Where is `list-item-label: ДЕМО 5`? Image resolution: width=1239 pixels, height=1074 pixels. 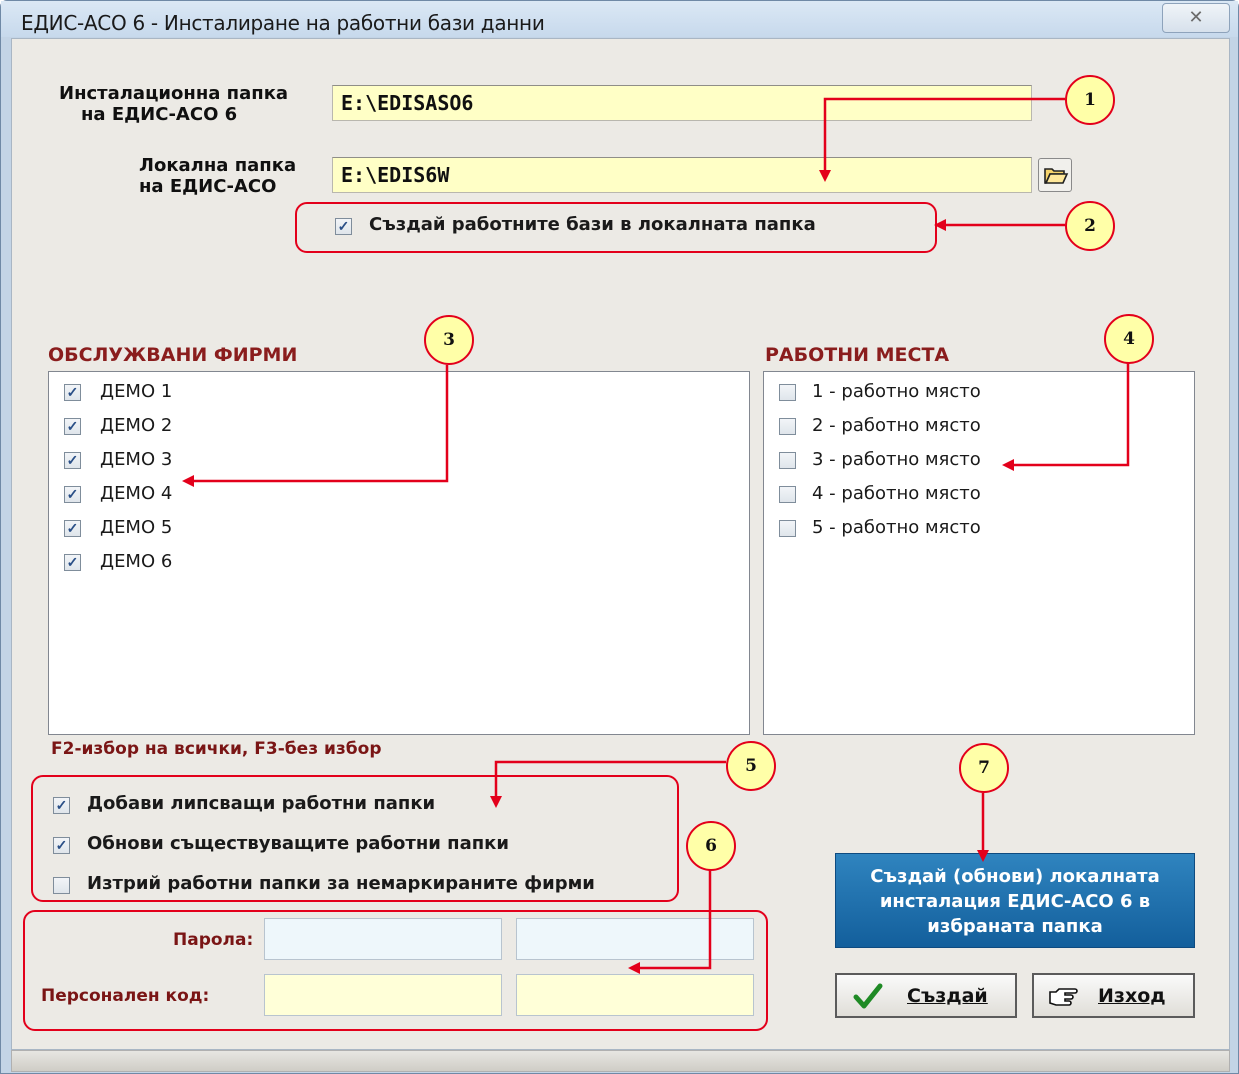
list-item-label: ДЕМО 5 is located at coordinates (136, 527).